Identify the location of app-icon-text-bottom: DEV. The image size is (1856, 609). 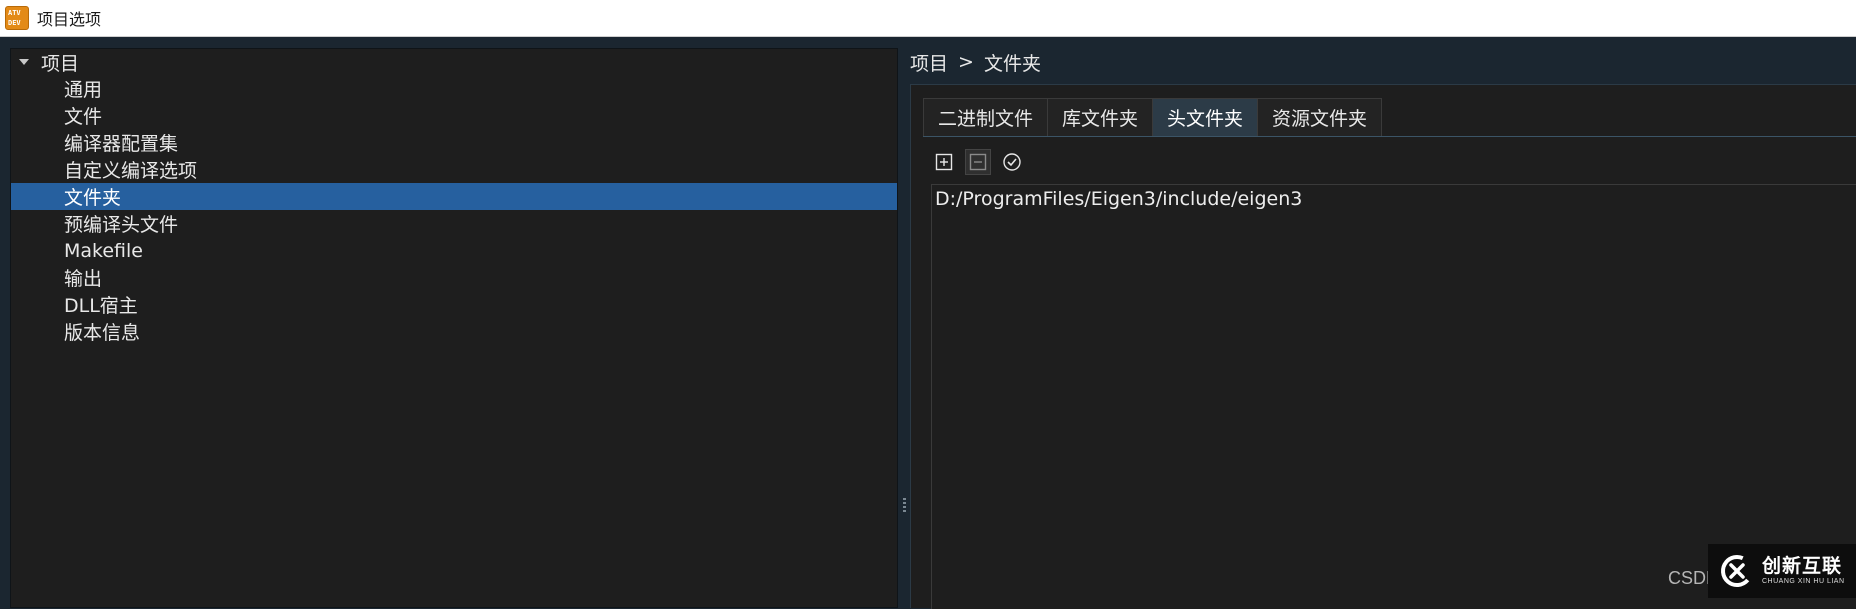
(14, 23).